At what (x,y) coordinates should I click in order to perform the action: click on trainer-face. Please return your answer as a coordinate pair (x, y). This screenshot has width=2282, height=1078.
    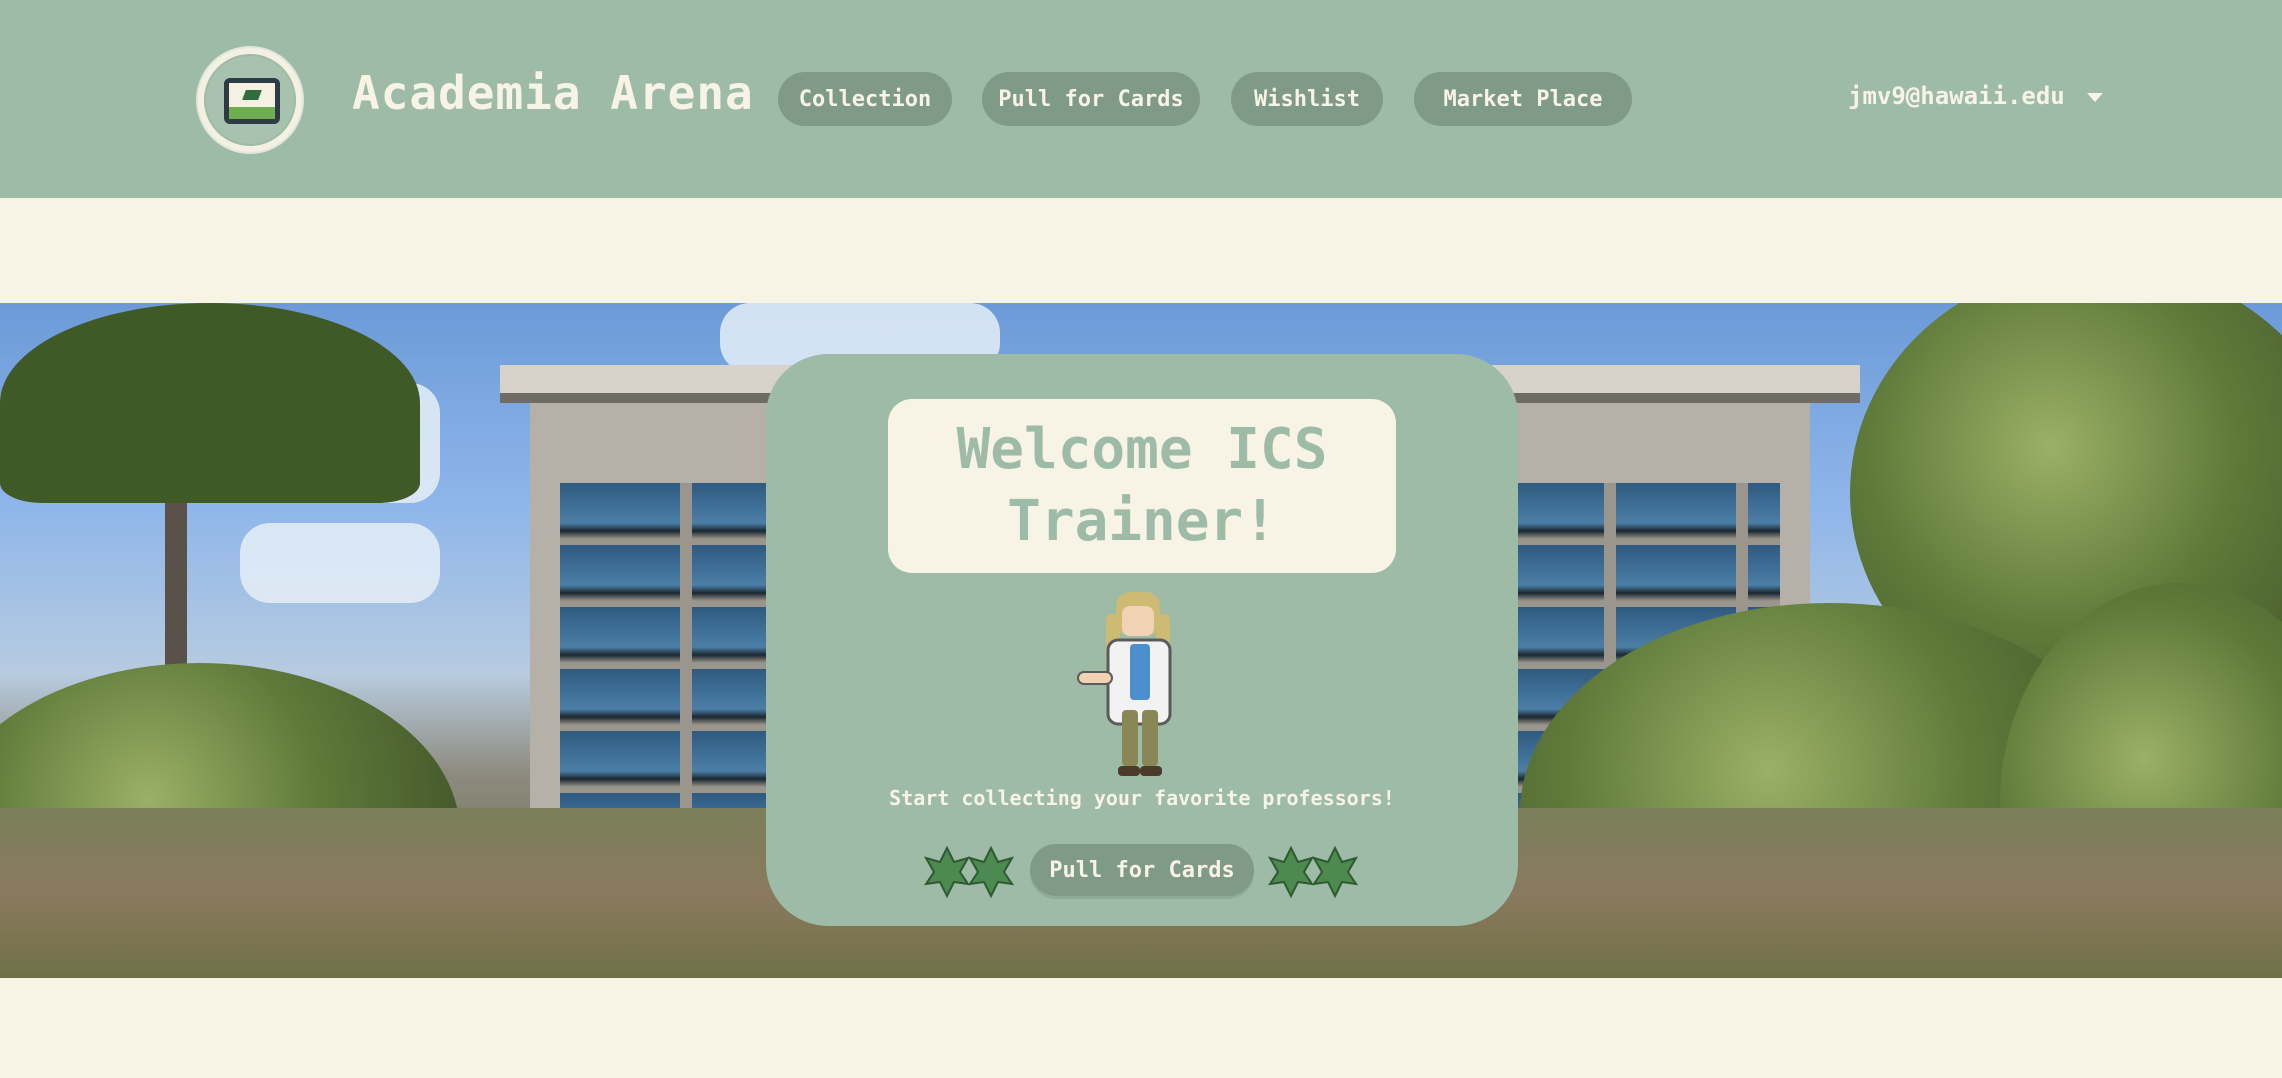
    Looking at the image, I should click on (1138, 621).